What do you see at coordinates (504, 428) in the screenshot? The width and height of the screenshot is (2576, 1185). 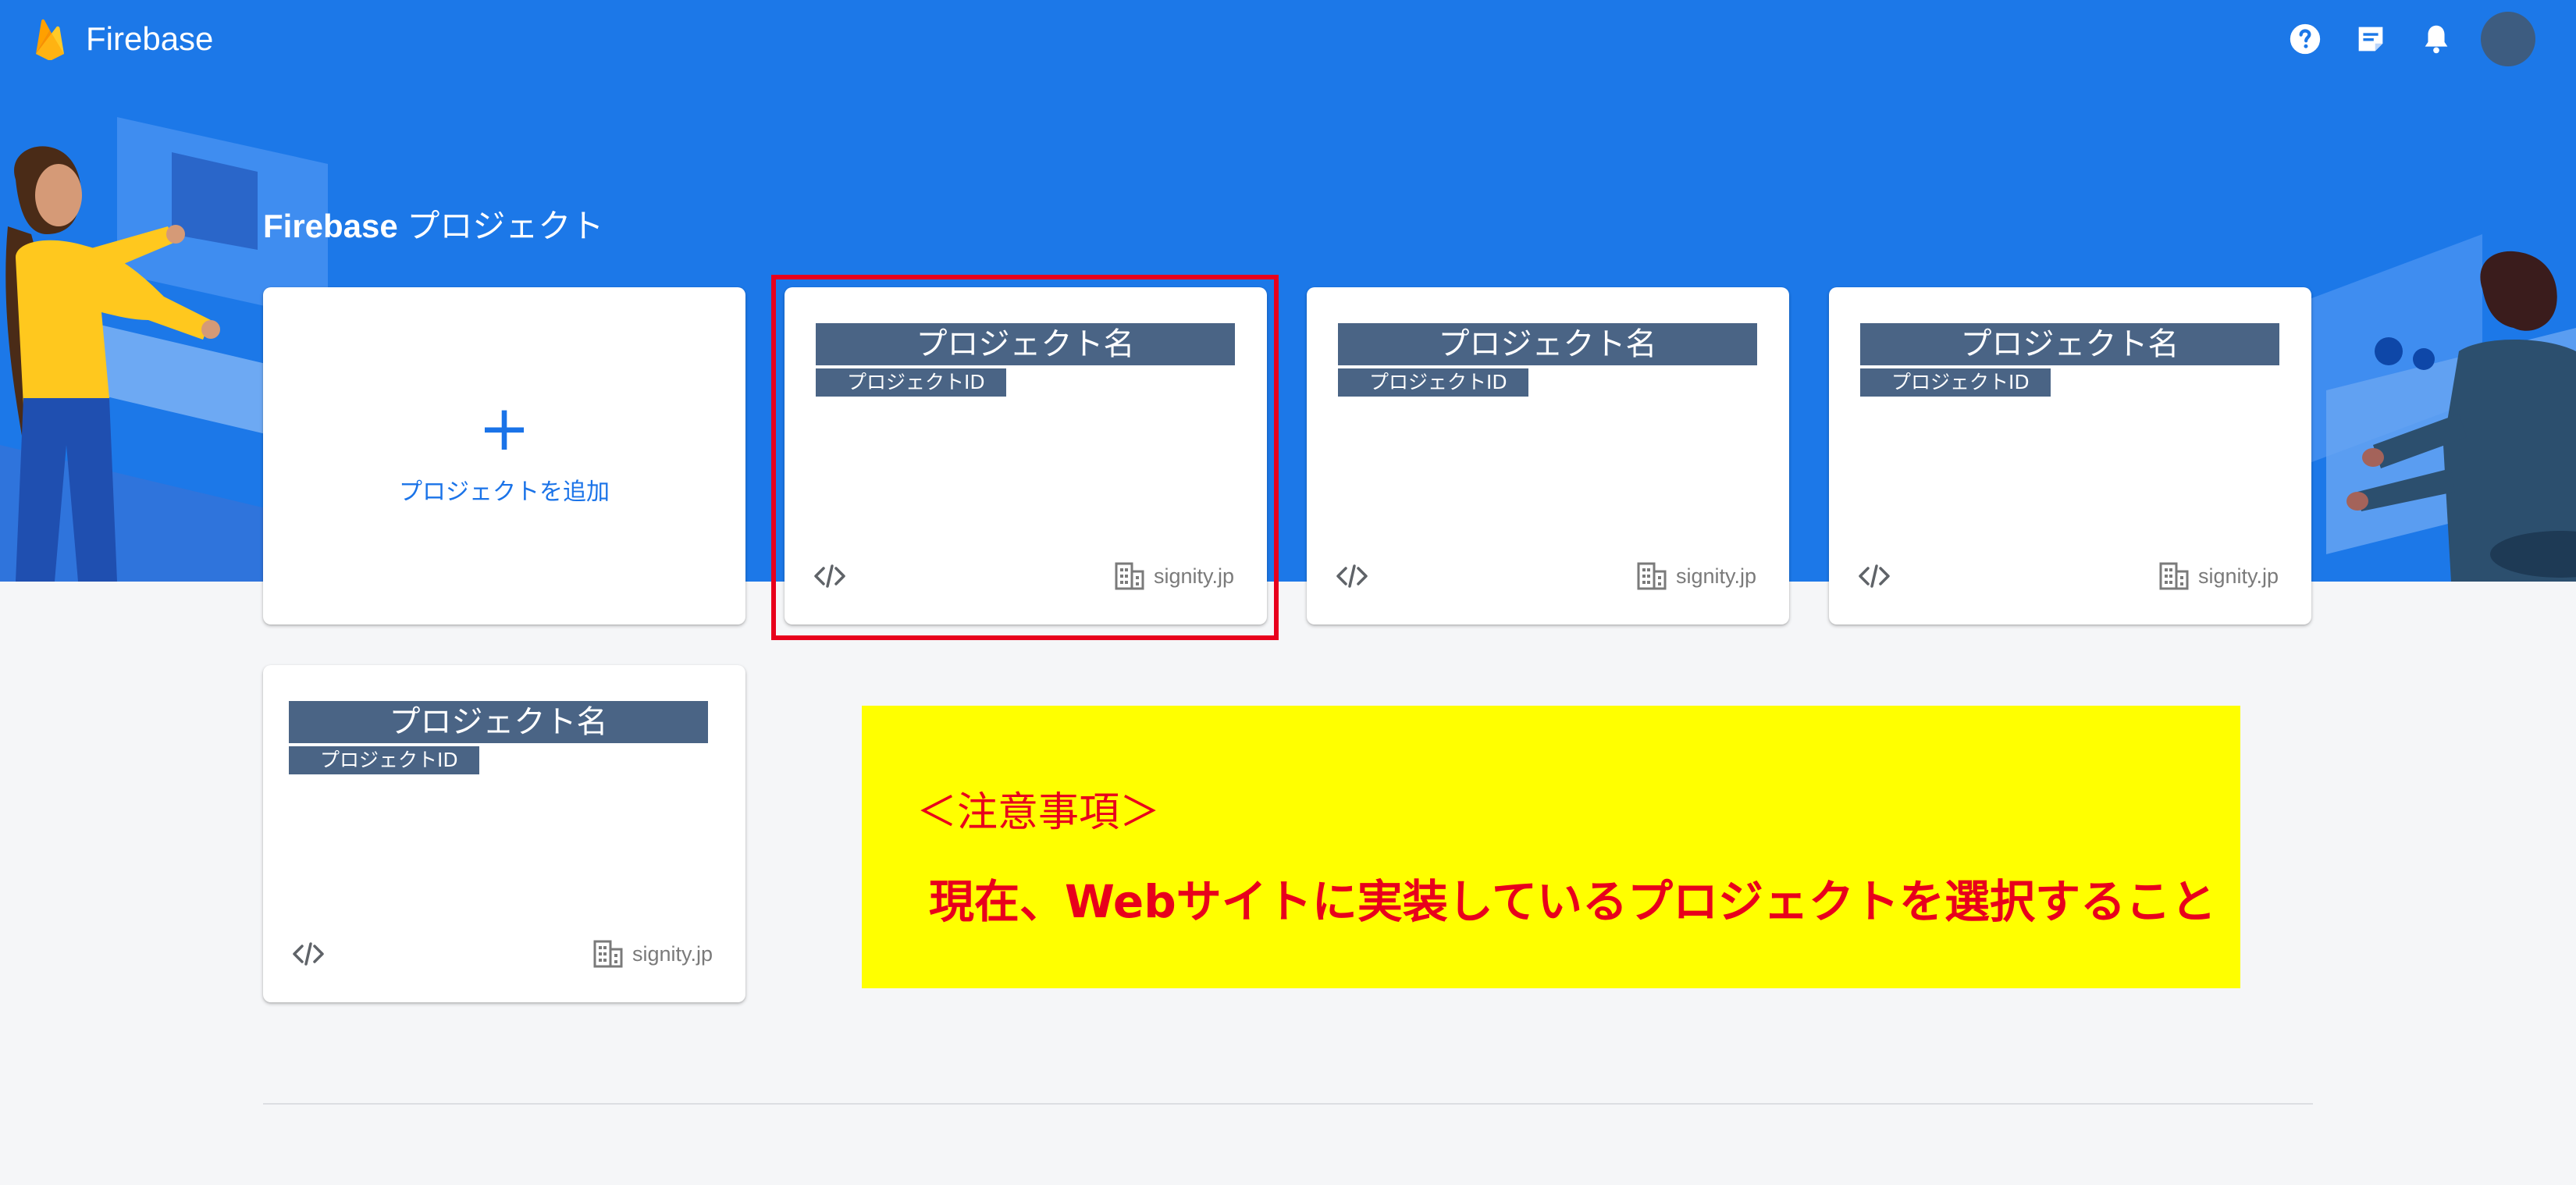 I see `add-icon: +` at bounding box center [504, 428].